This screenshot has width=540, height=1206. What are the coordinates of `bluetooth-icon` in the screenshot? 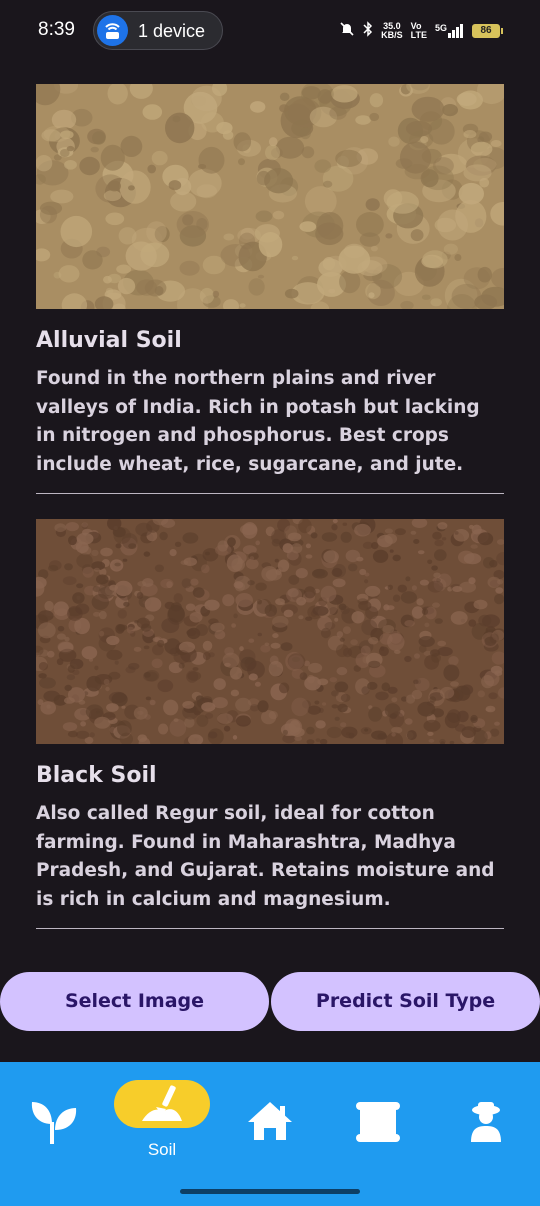 It's located at (368, 31).